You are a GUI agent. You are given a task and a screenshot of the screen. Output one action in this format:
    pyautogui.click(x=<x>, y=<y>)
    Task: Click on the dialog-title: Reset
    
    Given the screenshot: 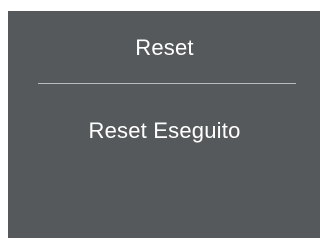 What is the action you would take?
    pyautogui.click(x=164, y=47)
    